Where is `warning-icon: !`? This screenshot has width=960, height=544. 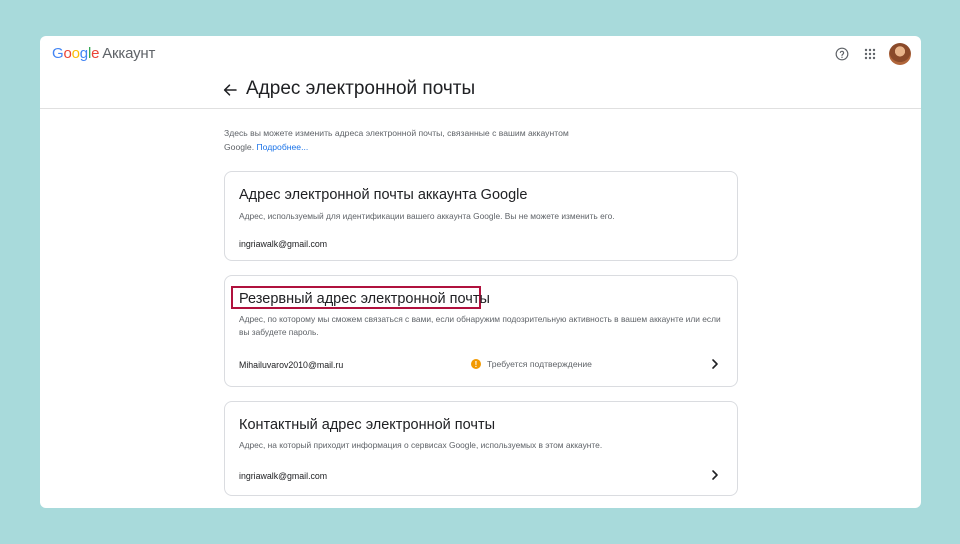 warning-icon: ! is located at coordinates (476, 364).